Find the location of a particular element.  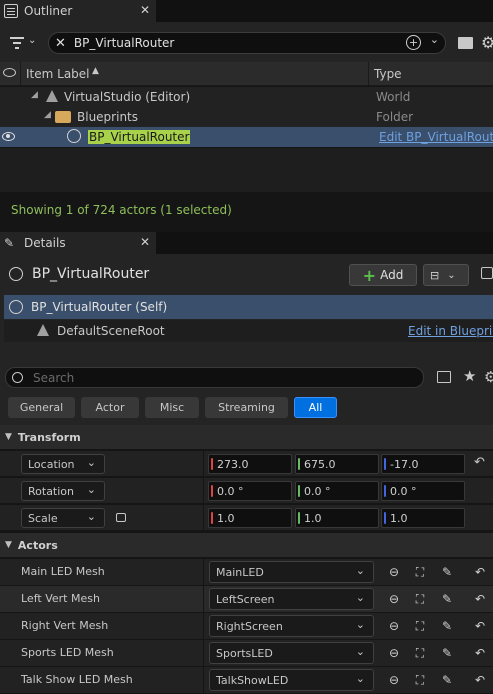

tab-details: ✎ Details ✕ is located at coordinates (78, 243).